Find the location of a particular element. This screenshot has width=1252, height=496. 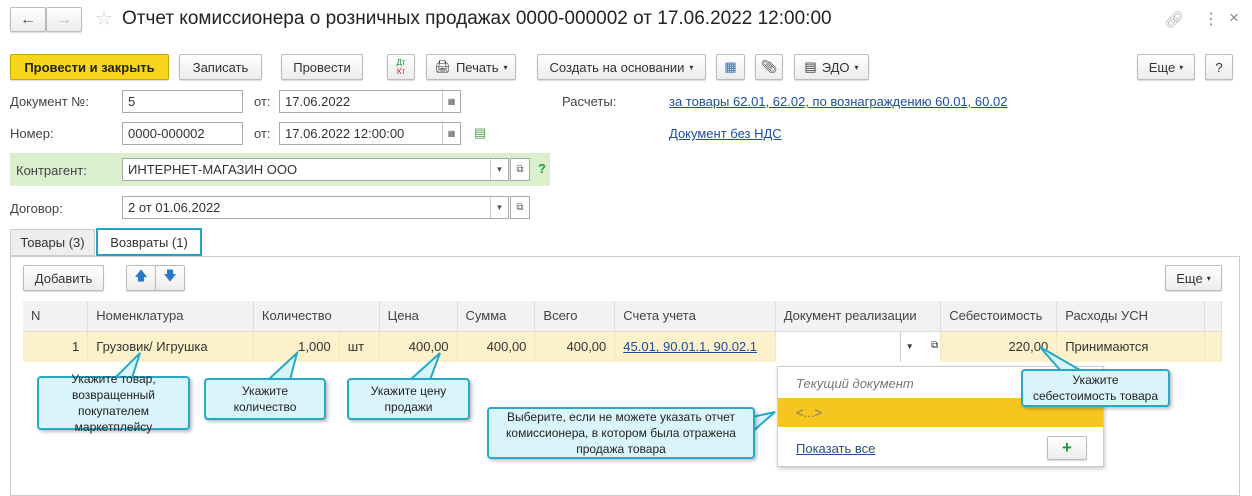

col-total: Всего is located at coordinates (575, 316).